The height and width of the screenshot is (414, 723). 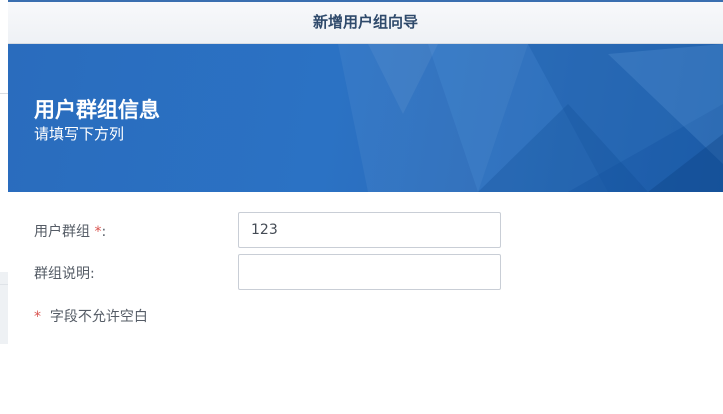 What do you see at coordinates (79, 134) in the screenshot?
I see `banner-subheading: 请填写下方列` at bounding box center [79, 134].